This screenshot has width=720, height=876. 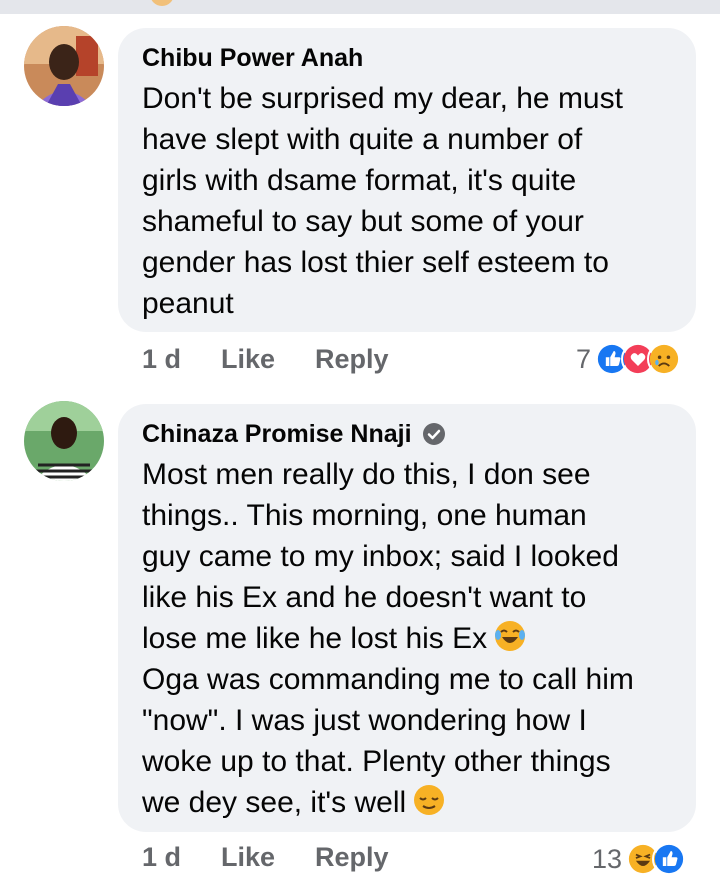 I want to click on comment-line-with-emoji: lose me like he lost his Ex, so click(x=408, y=638).